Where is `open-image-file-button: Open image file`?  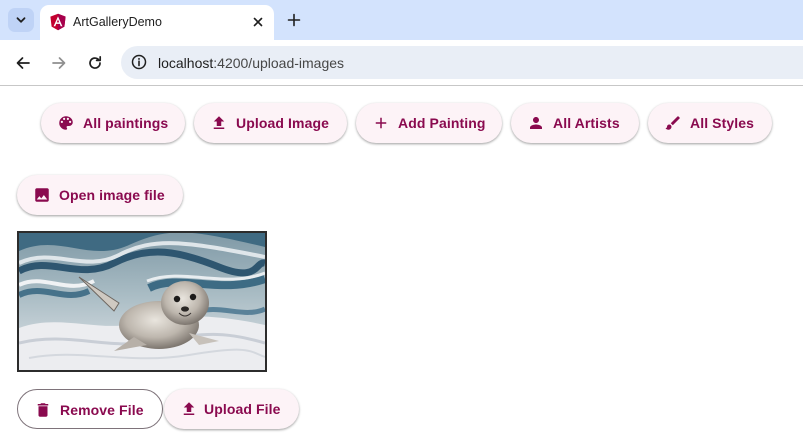 open-image-file-button: Open image file is located at coordinates (100, 195).